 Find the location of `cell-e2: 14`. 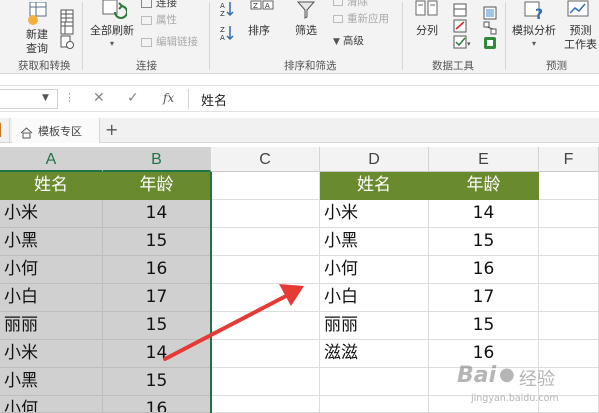

cell-e2: 14 is located at coordinates (484, 214).